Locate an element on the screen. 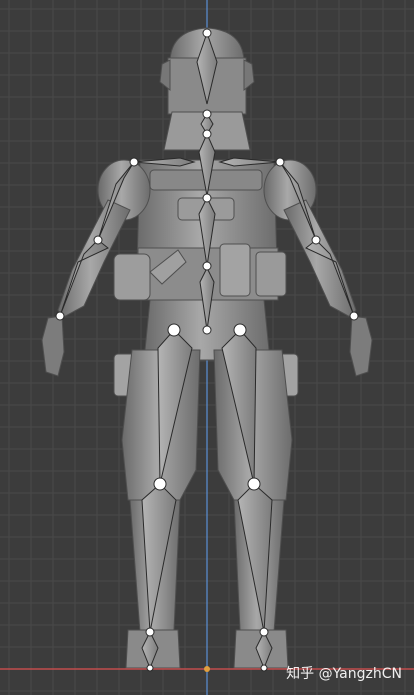  joint-spine-lower is located at coordinates (207, 266).